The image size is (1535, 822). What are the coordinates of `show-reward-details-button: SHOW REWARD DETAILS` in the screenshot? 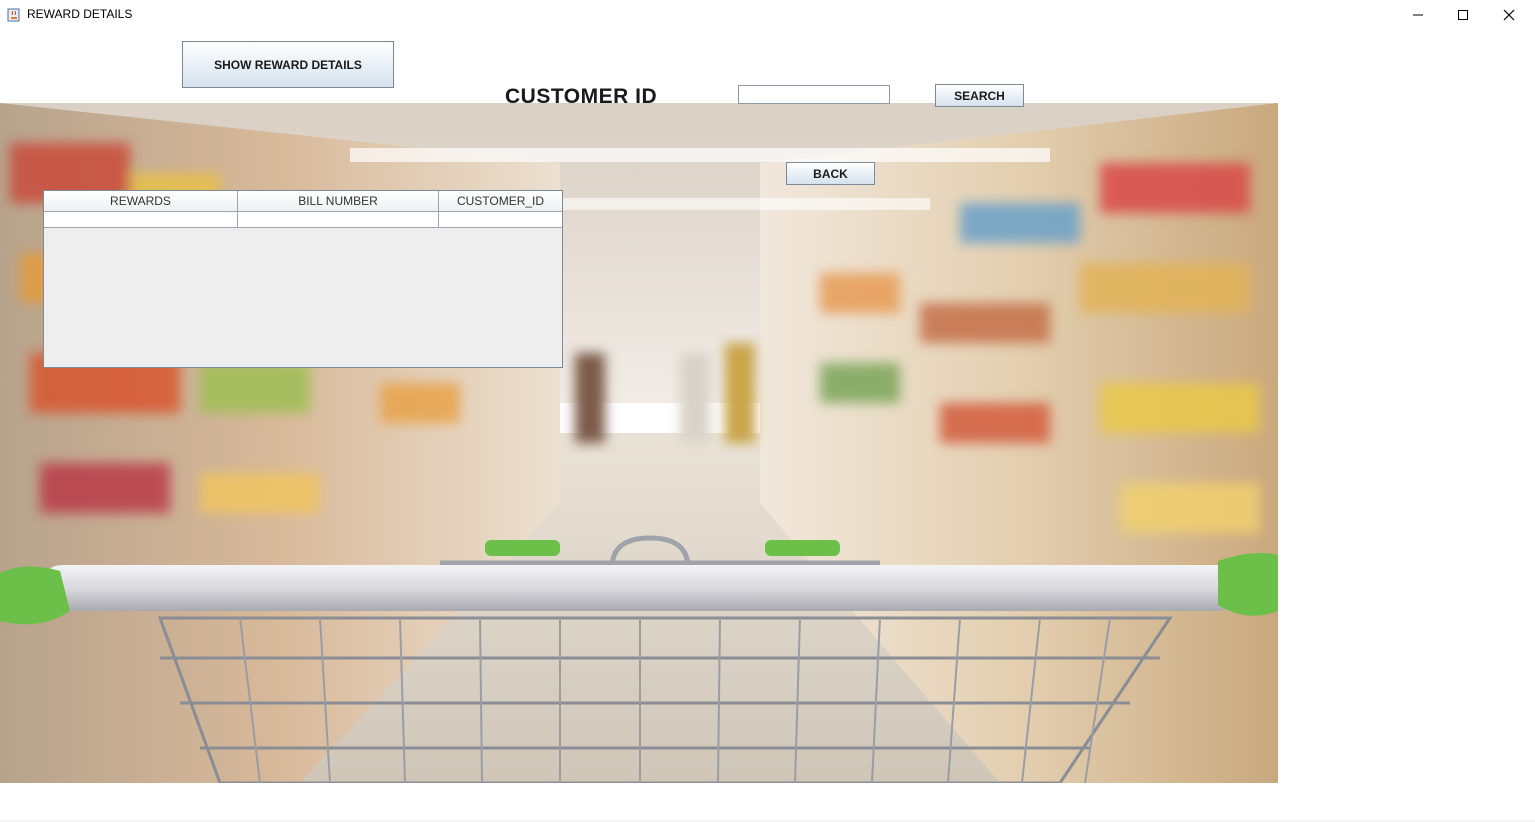 It's located at (288, 64).